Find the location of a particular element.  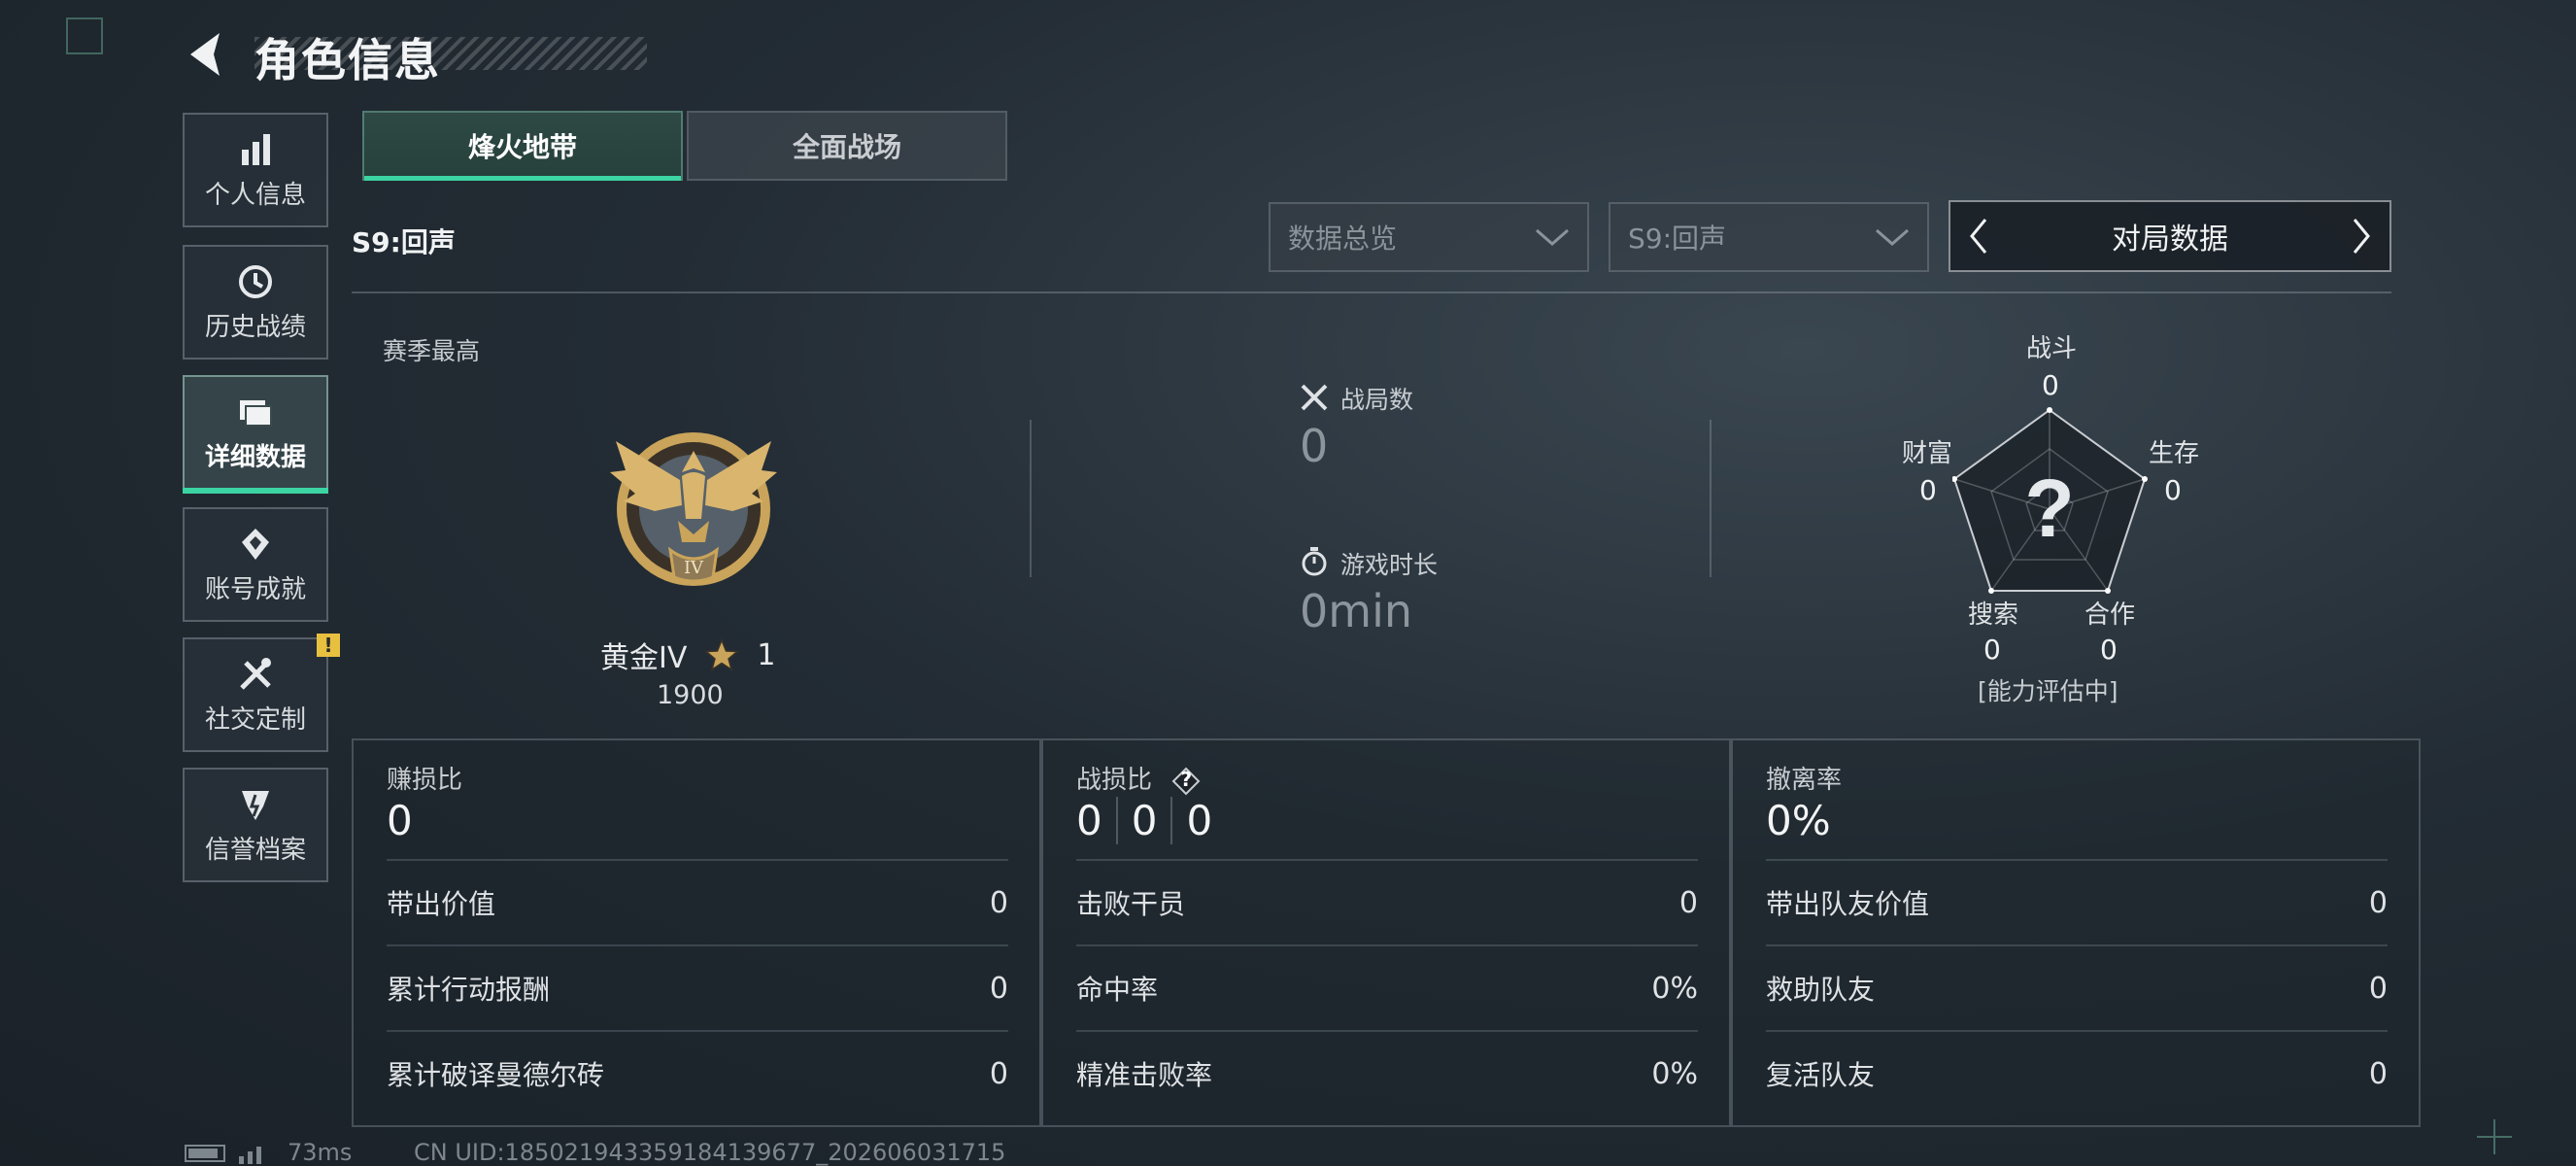

tools-icon is located at coordinates (255, 673).